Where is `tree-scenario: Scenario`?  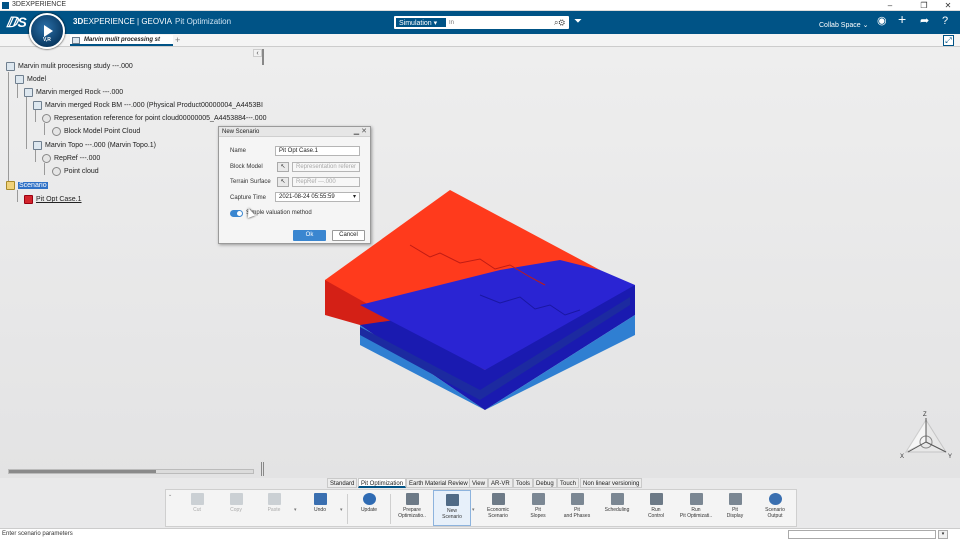 tree-scenario: Scenario is located at coordinates (27, 186).